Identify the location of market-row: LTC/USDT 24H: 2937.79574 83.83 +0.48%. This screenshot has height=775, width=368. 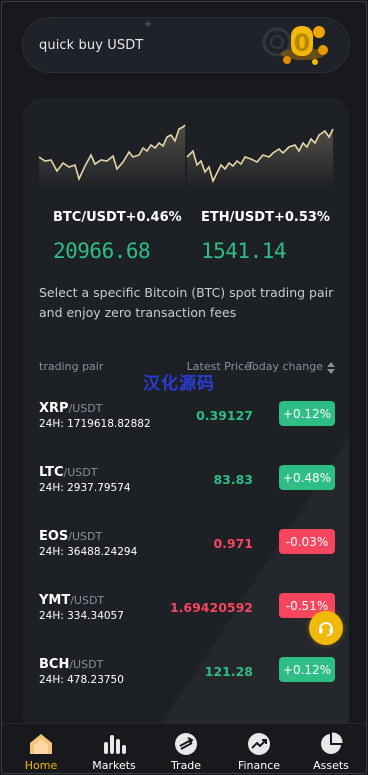
(186, 491).